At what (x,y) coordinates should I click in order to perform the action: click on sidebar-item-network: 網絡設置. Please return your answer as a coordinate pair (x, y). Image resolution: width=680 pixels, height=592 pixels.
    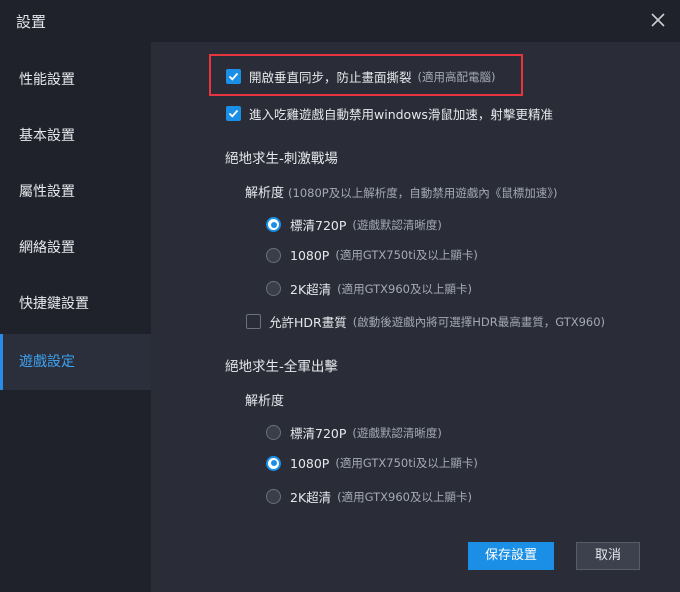
    Looking at the image, I should click on (75, 248).